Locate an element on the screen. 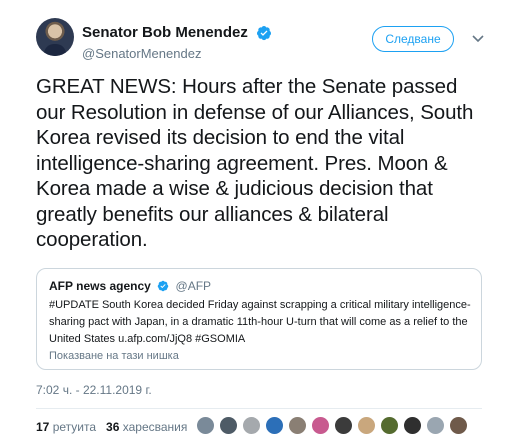 Image resolution: width=514 pixels, height=436 pixels. quoted-verified-badge-icon is located at coordinates (163, 286).